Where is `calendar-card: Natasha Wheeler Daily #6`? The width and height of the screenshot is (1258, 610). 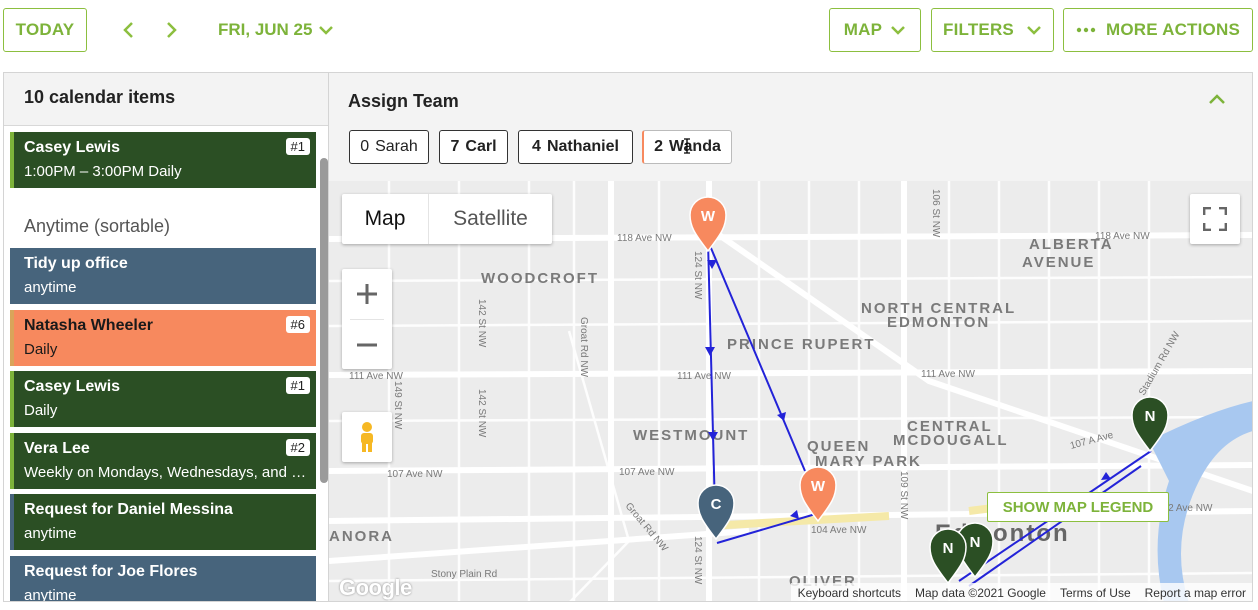
calendar-card: Natasha Wheeler Daily #6 is located at coordinates (163, 338).